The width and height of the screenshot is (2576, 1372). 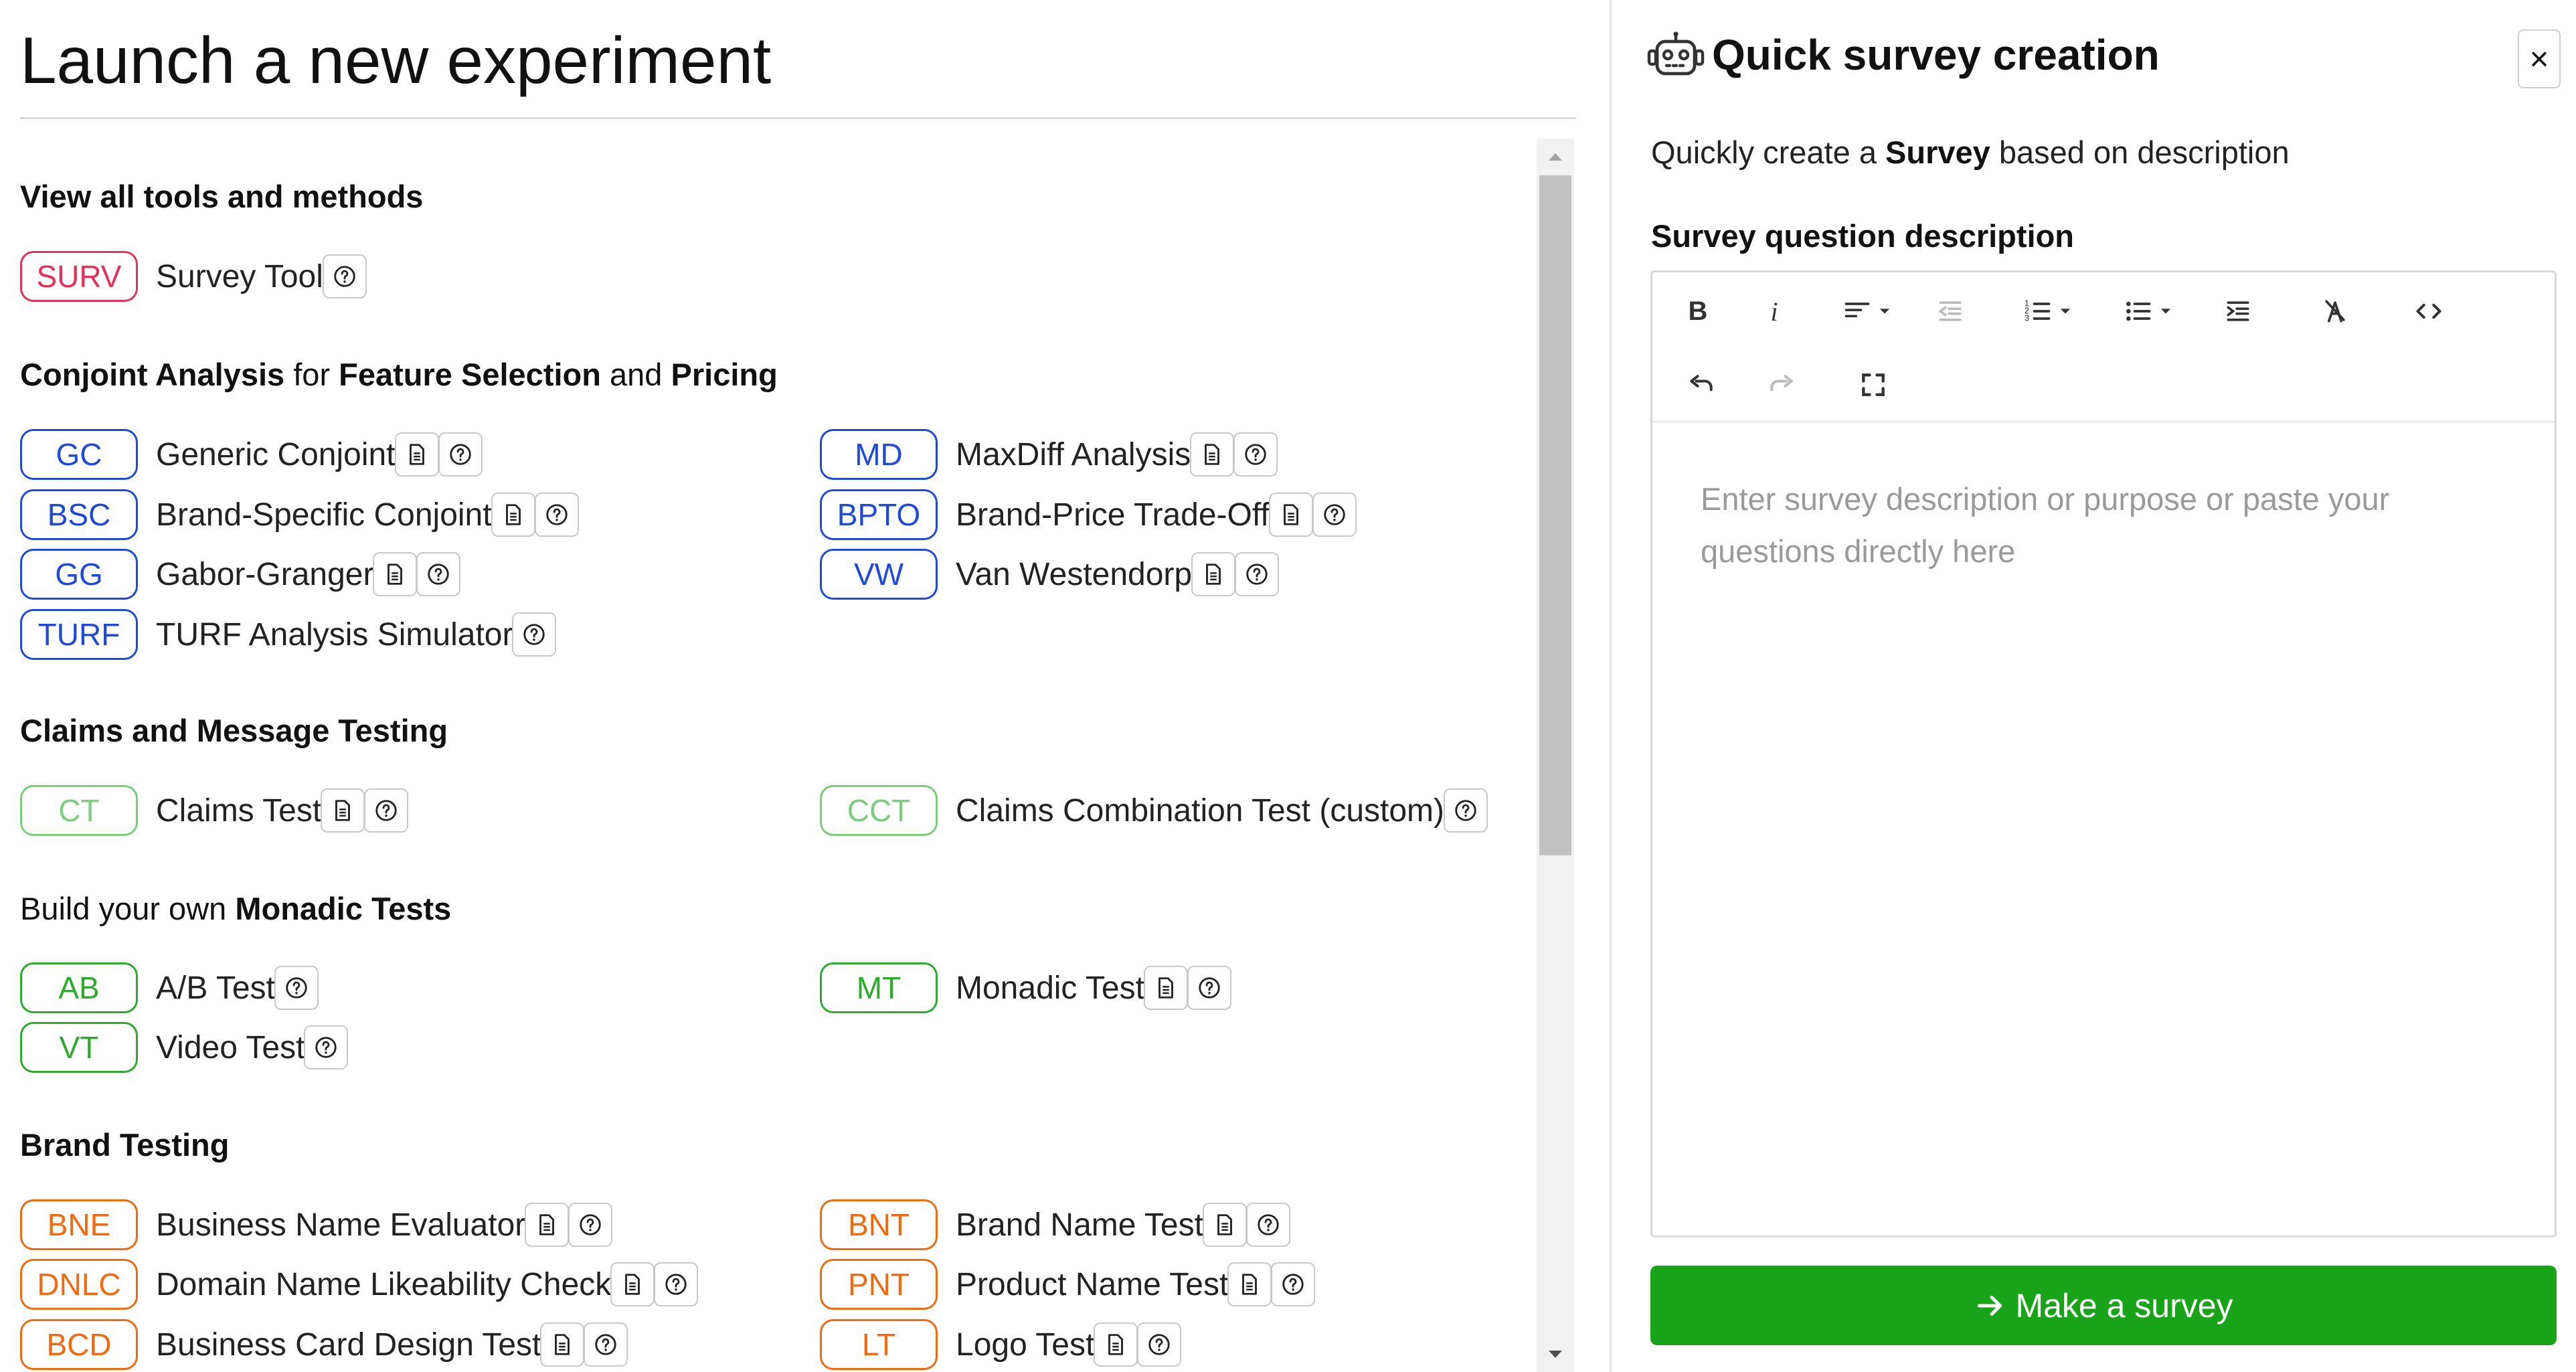 I want to click on tool-vw: VW Van Westendorp, so click(x=1050, y=574).